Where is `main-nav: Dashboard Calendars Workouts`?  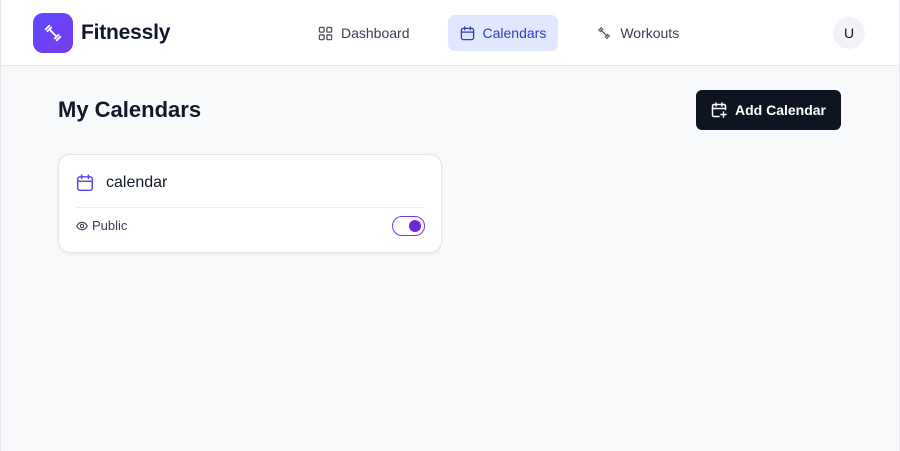 main-nav: Dashboard Calendars Workouts is located at coordinates (498, 33).